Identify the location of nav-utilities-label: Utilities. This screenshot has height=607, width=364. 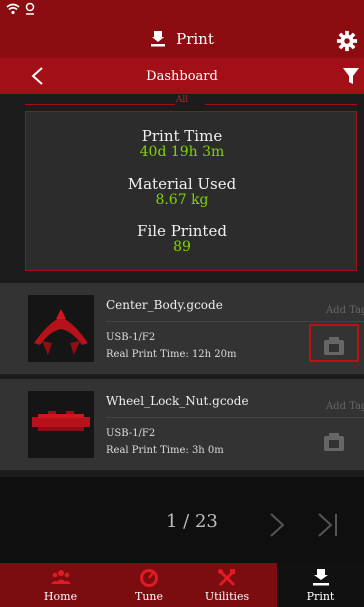
(227, 596).